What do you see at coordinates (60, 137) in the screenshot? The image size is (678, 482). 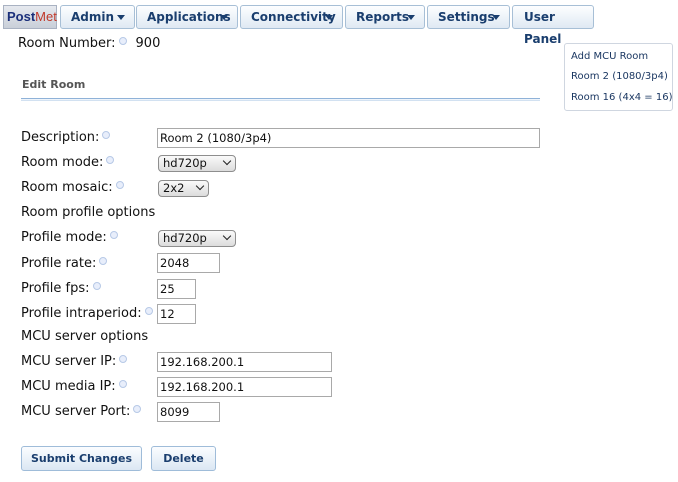 I see `description-label-text: Description:` at bounding box center [60, 137].